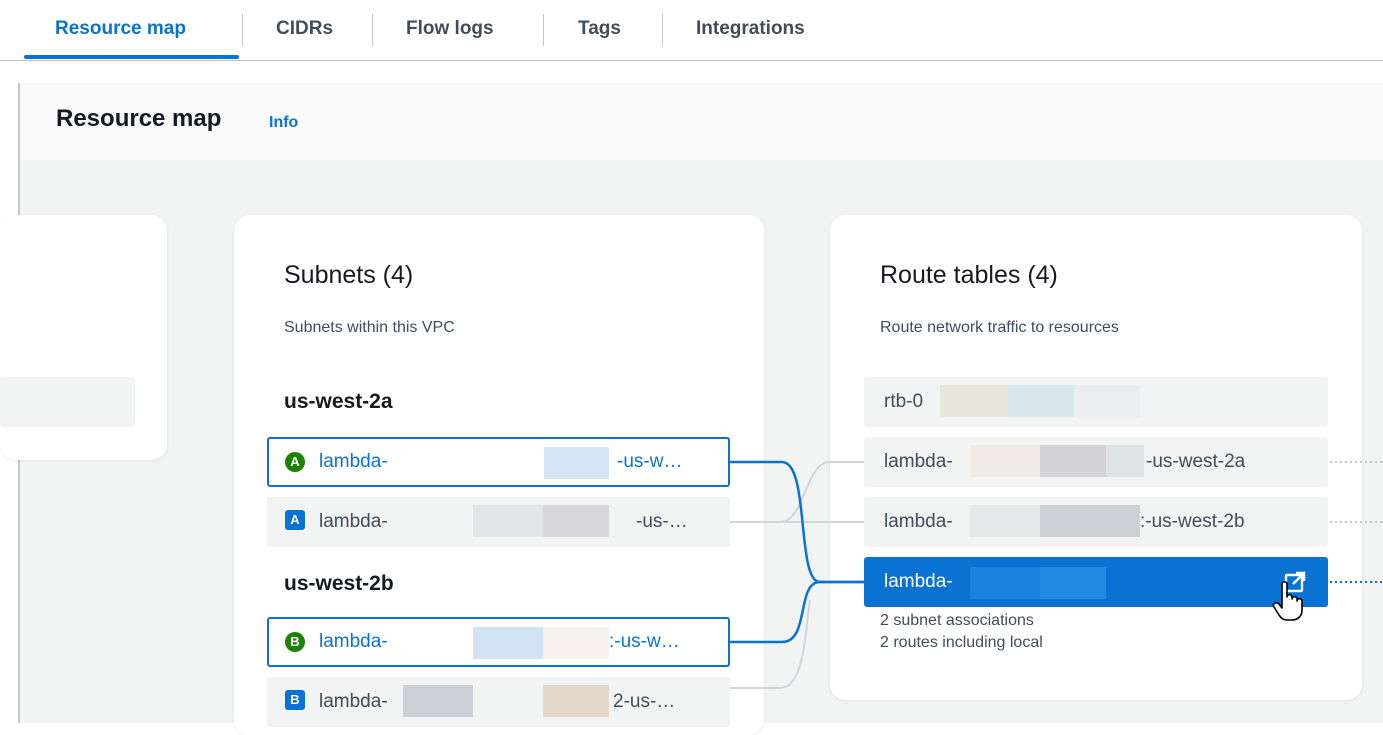  What do you see at coordinates (450, 29) in the screenshot?
I see `tab-flow-logs: Flow logs` at bounding box center [450, 29].